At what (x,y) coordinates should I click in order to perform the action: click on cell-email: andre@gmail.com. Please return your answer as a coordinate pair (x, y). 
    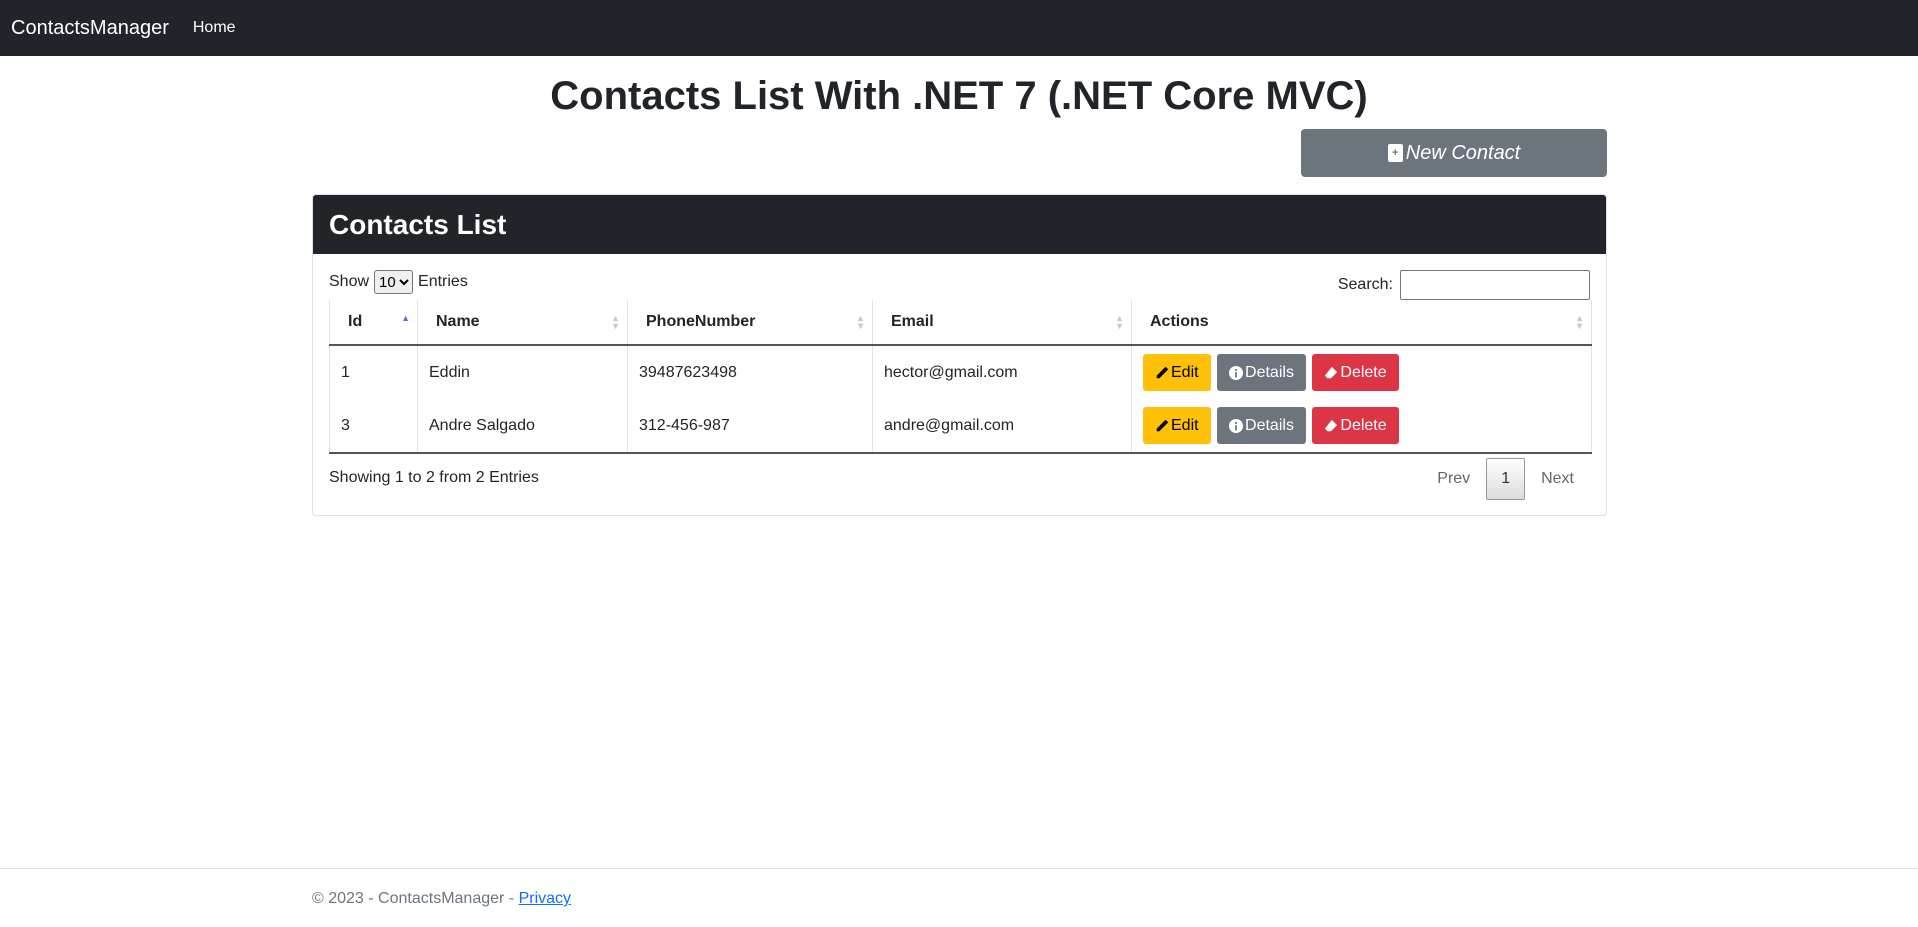
    Looking at the image, I should click on (1002, 426).